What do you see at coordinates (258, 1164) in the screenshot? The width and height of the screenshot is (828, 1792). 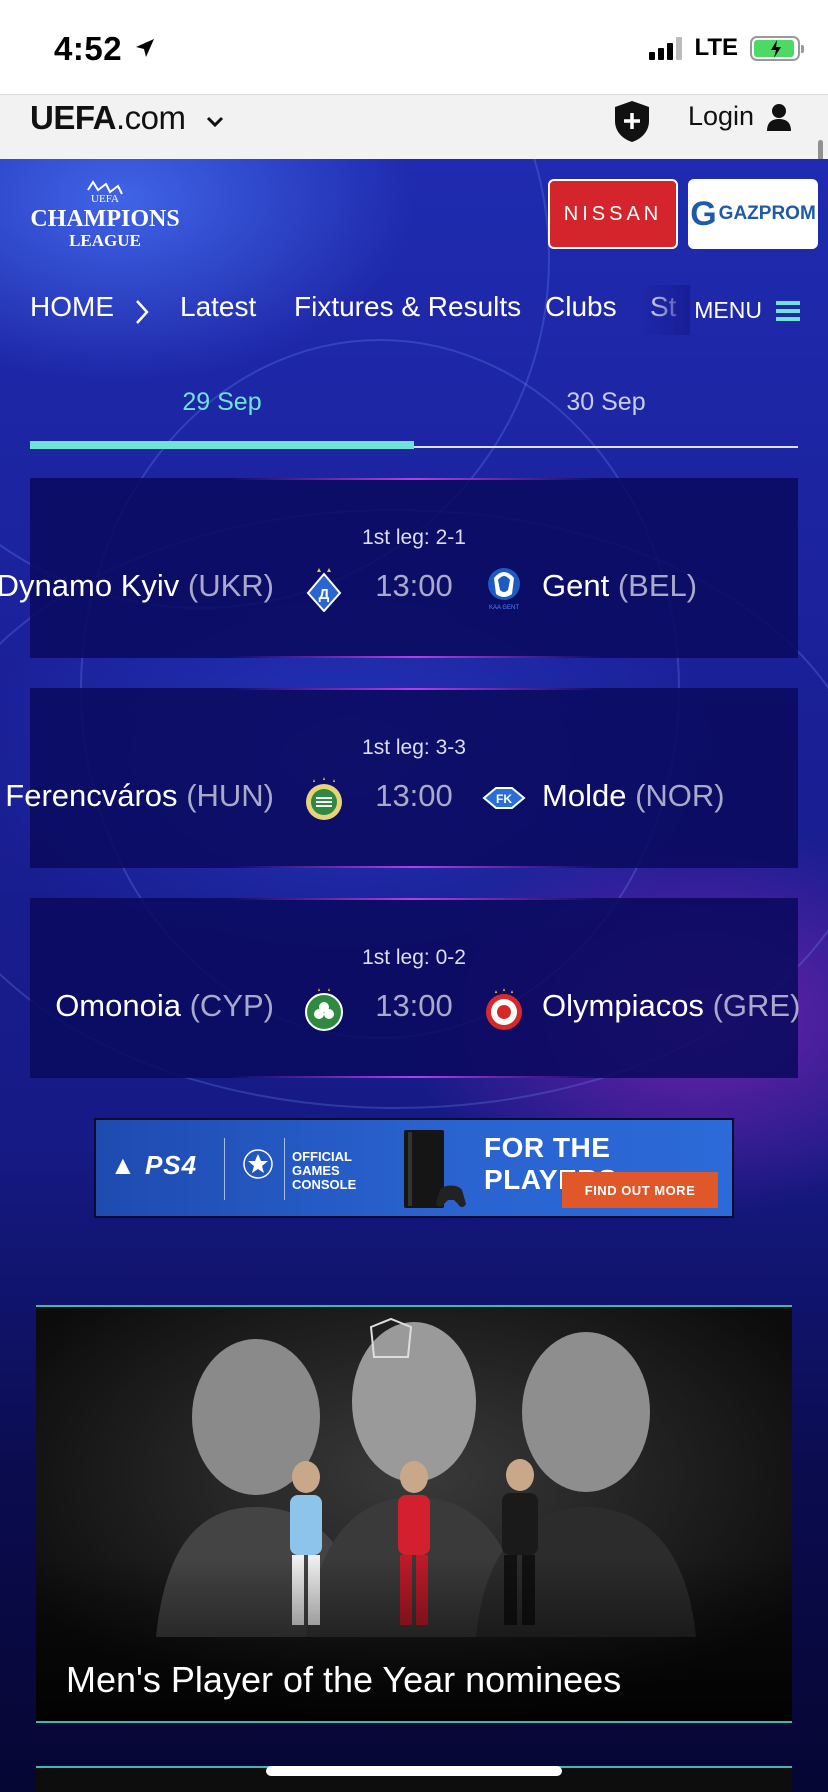 I see `champions-league-mini-logo` at bounding box center [258, 1164].